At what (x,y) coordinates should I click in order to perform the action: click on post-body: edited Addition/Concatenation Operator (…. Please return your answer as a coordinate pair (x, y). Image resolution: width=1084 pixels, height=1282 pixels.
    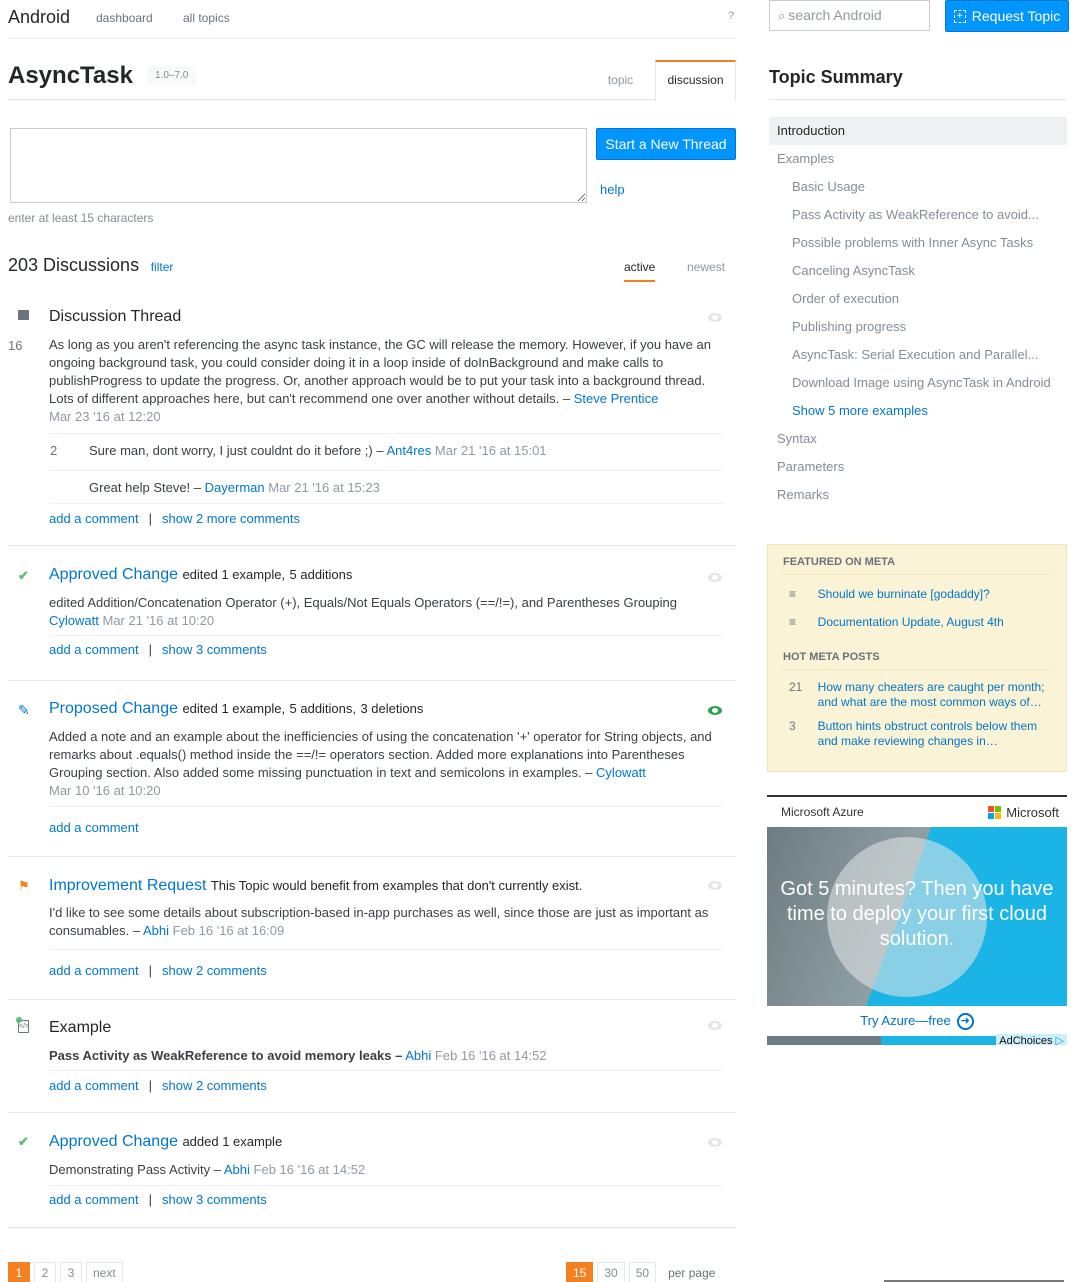
    Looking at the image, I should click on (386, 612).